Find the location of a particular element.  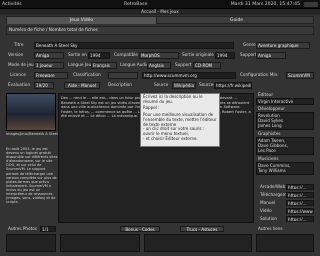

manuel-label: Manuel is located at coordinates (268, 202).